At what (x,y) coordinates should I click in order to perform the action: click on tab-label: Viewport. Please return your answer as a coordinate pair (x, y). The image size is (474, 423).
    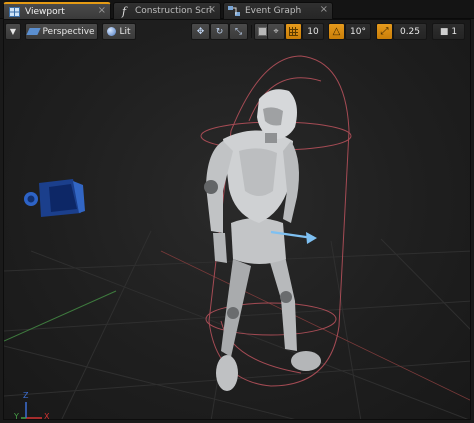
    Looking at the image, I should click on (45, 11).